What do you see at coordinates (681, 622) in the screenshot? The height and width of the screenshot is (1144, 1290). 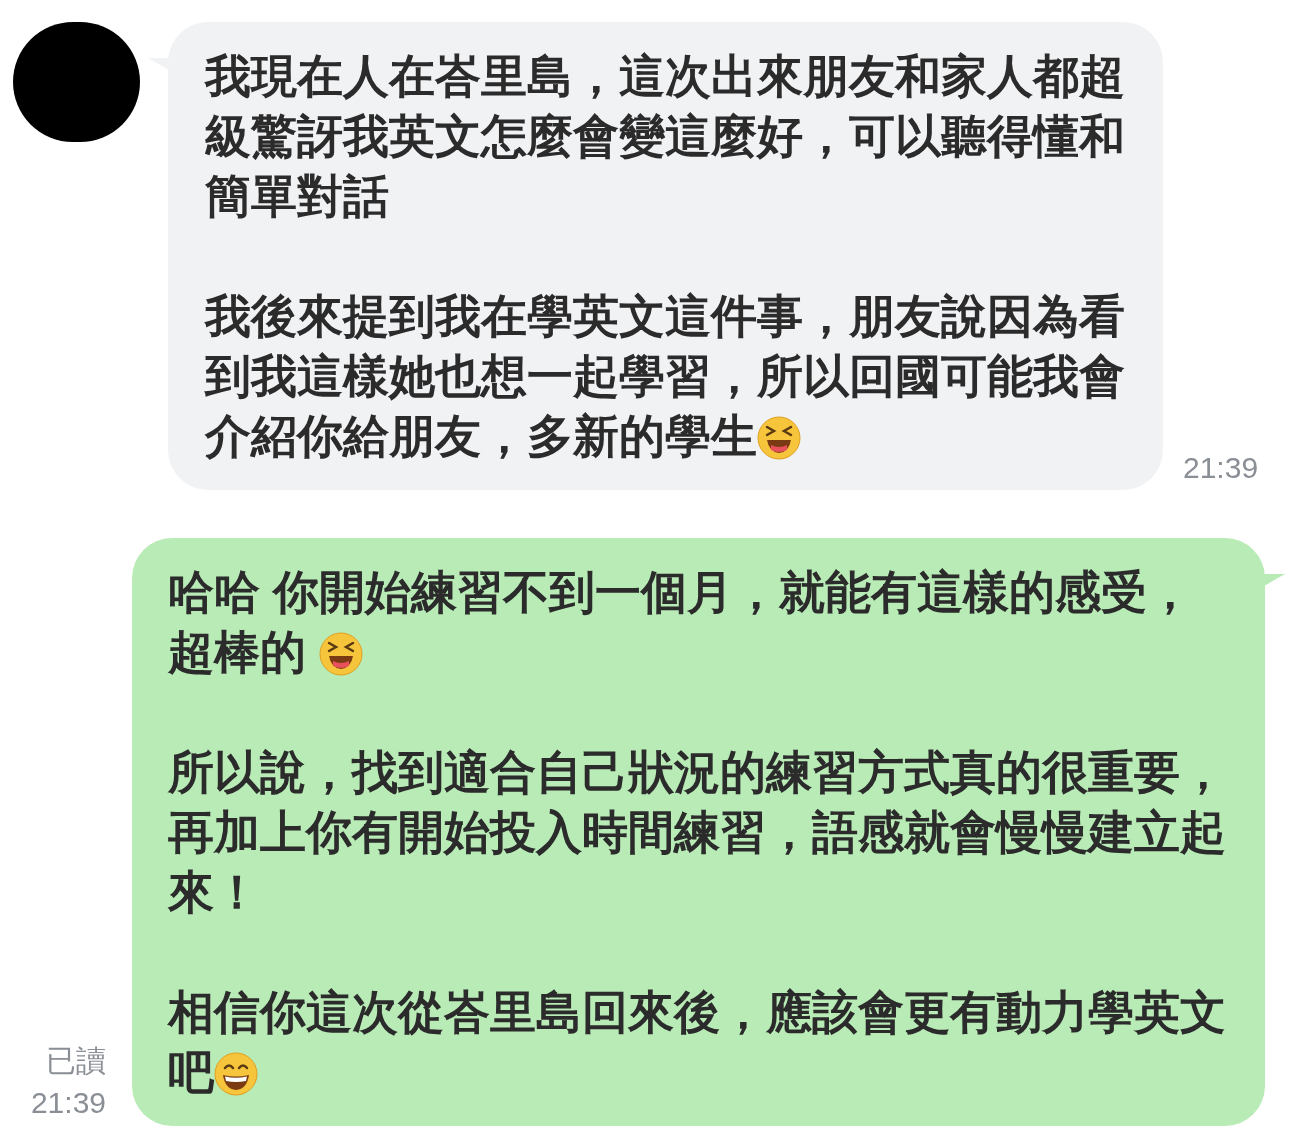 I see `message-text: 哈哈 你開始練習不到一個月，就能有這樣的感受，超棒的` at bounding box center [681, 622].